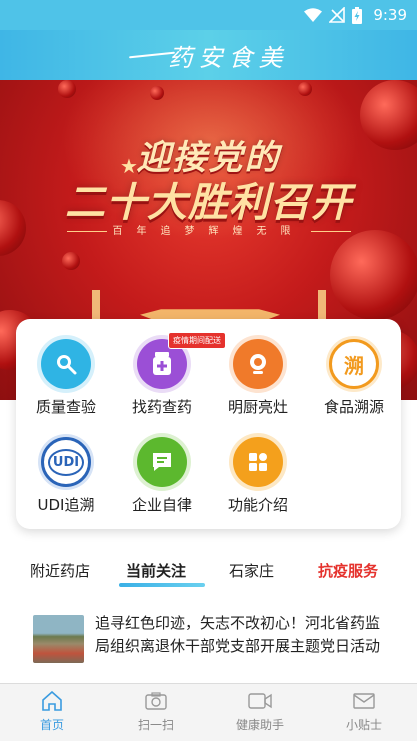 The height and width of the screenshot is (741, 417). Describe the element at coordinates (337, 15) in the screenshot. I see `signal-off-icon` at that location.